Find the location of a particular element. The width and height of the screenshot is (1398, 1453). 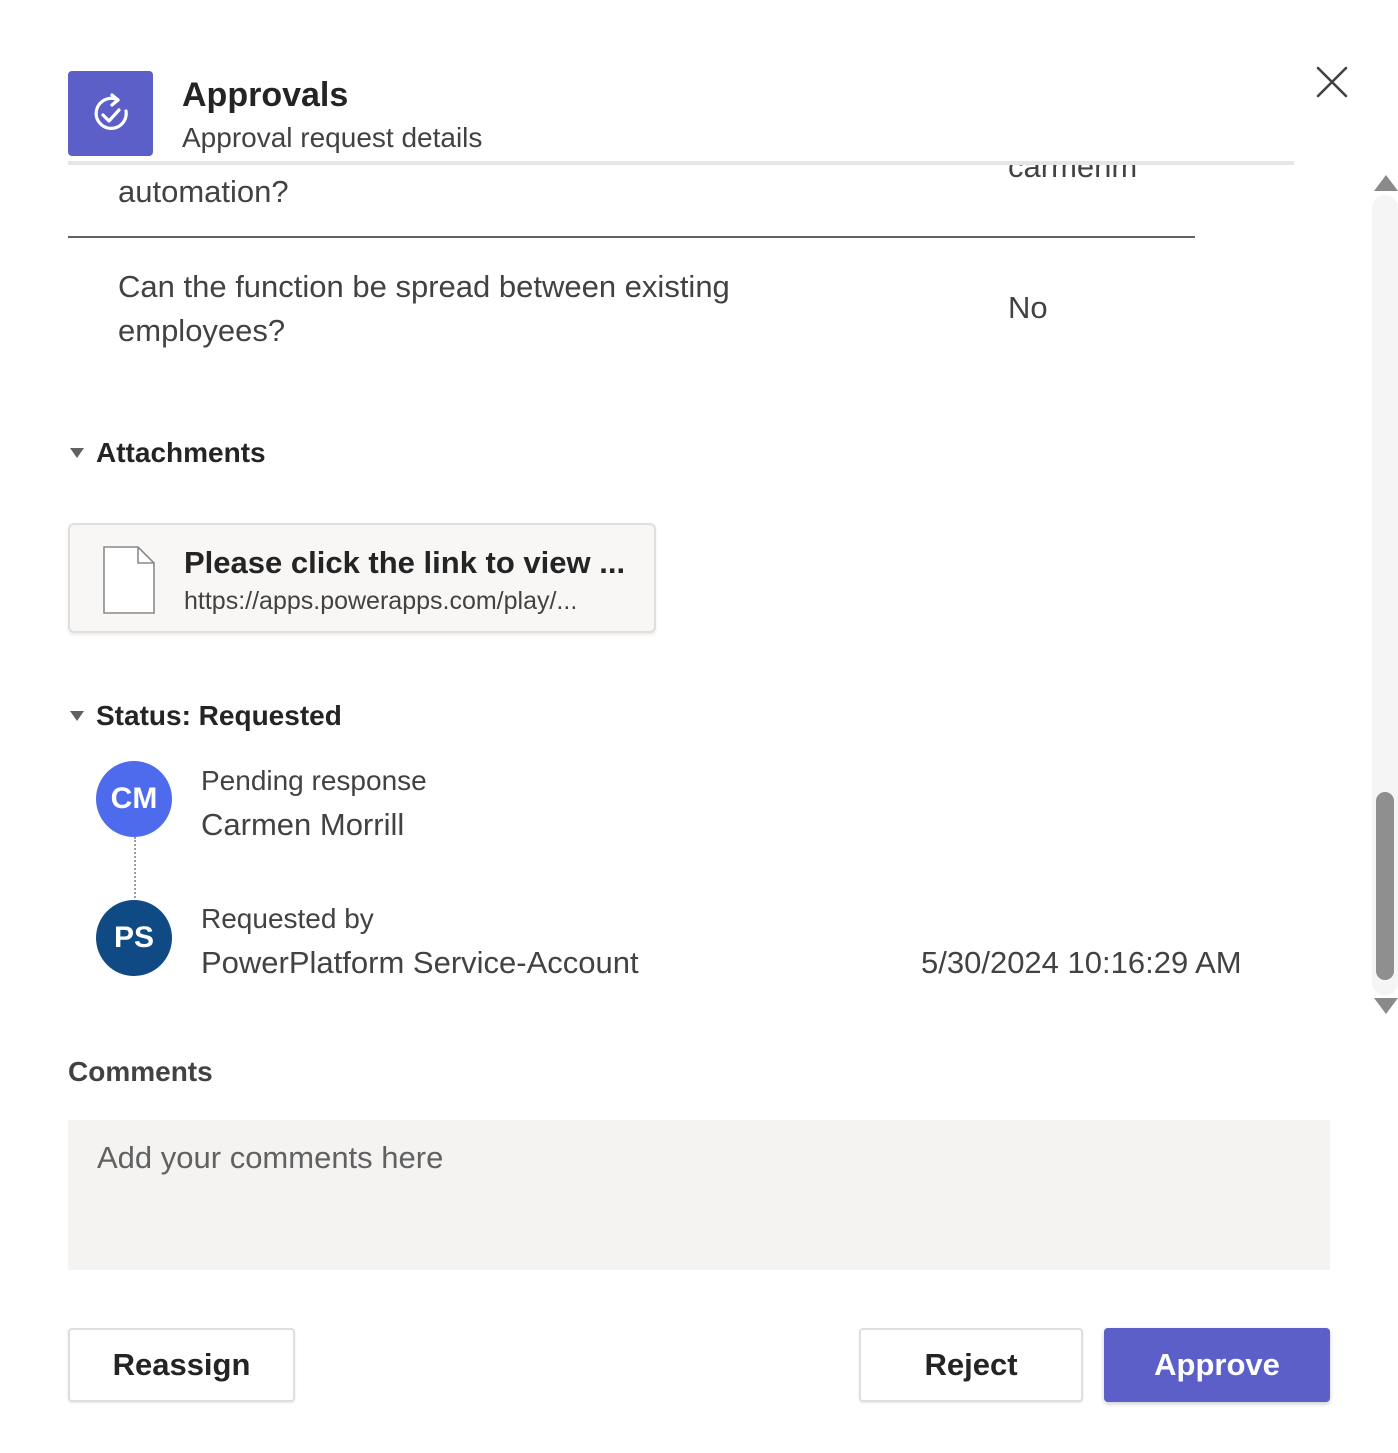

status-entry-name: PowerPlatform Service-Account is located at coordinates (420, 962).